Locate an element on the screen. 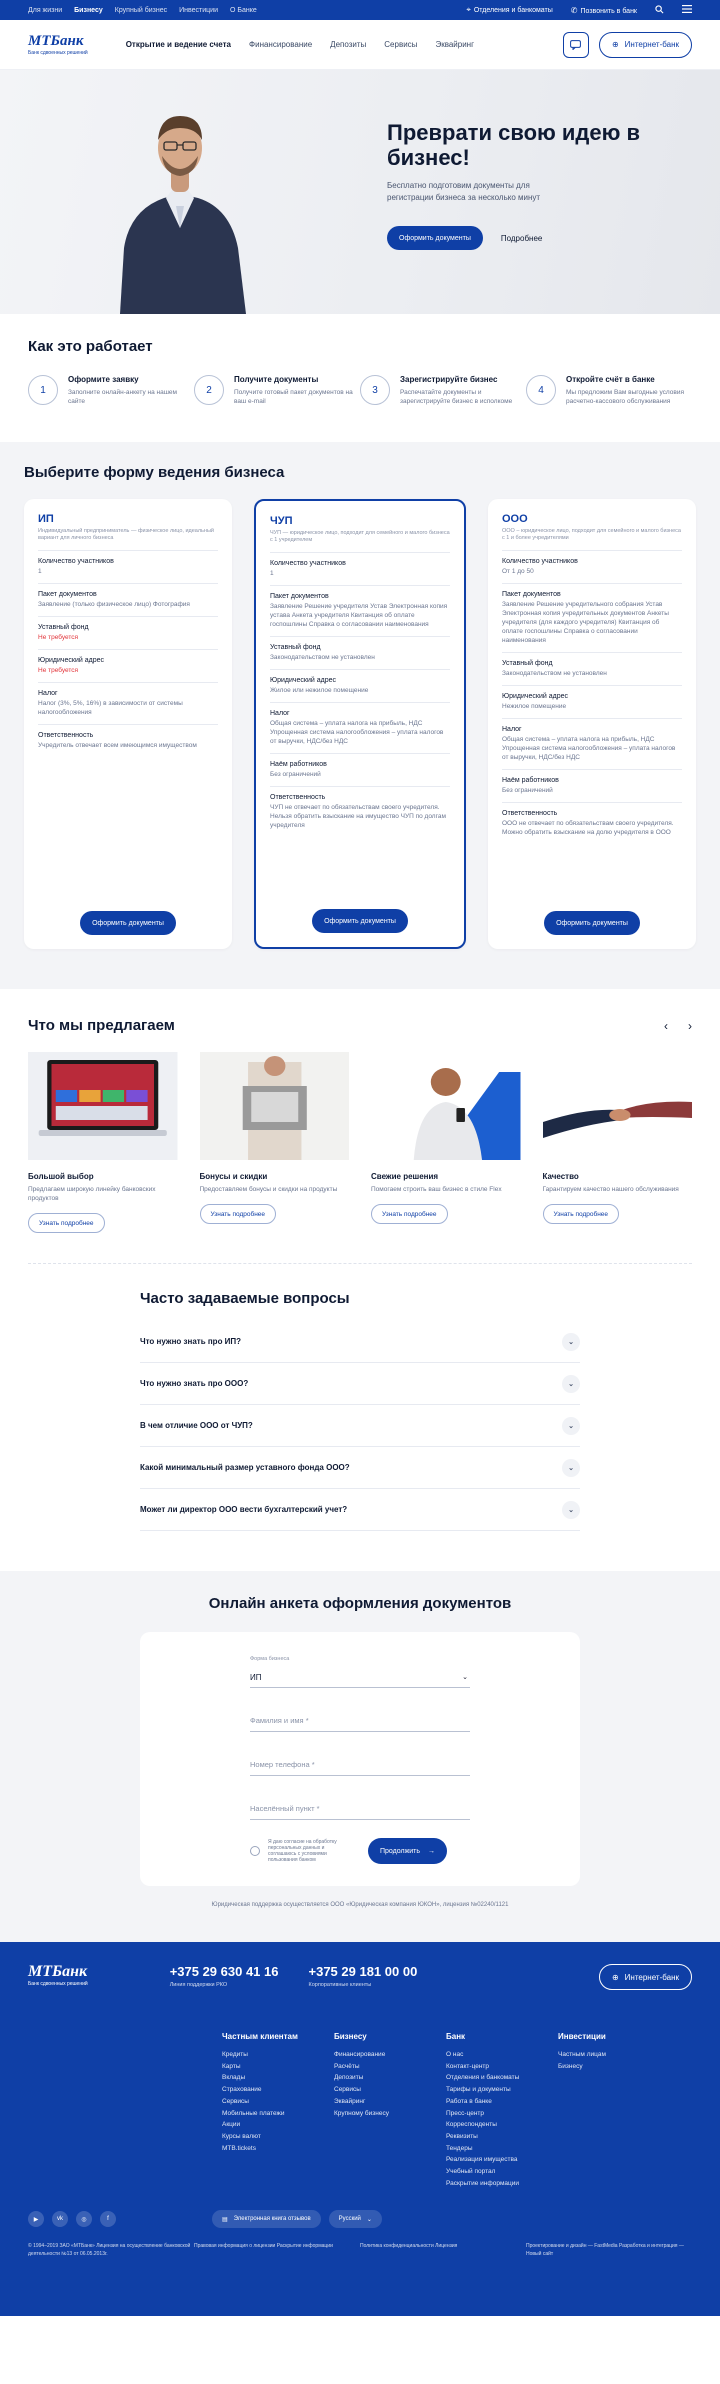 This screenshot has height=2384, width=720. footer-link: Бизнесу is located at coordinates (614, 2067).